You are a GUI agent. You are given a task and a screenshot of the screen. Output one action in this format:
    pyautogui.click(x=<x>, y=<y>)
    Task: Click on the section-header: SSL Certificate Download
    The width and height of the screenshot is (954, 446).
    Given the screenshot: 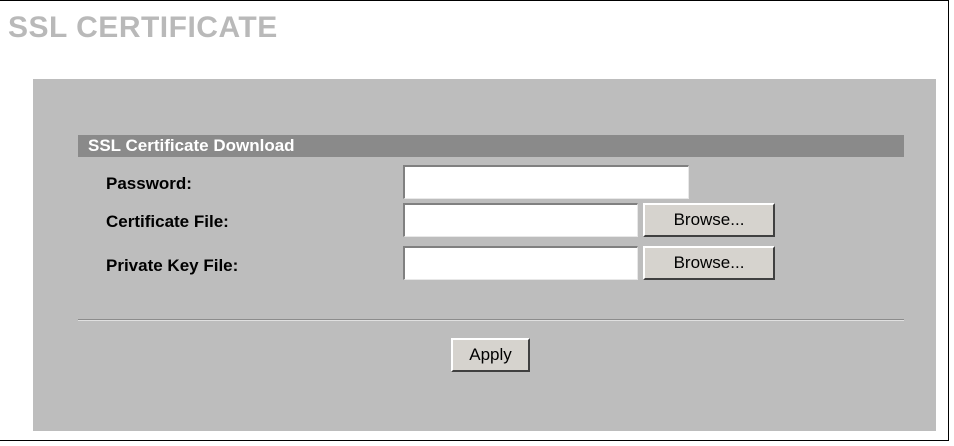 What is the action you would take?
    pyautogui.click(x=491, y=146)
    